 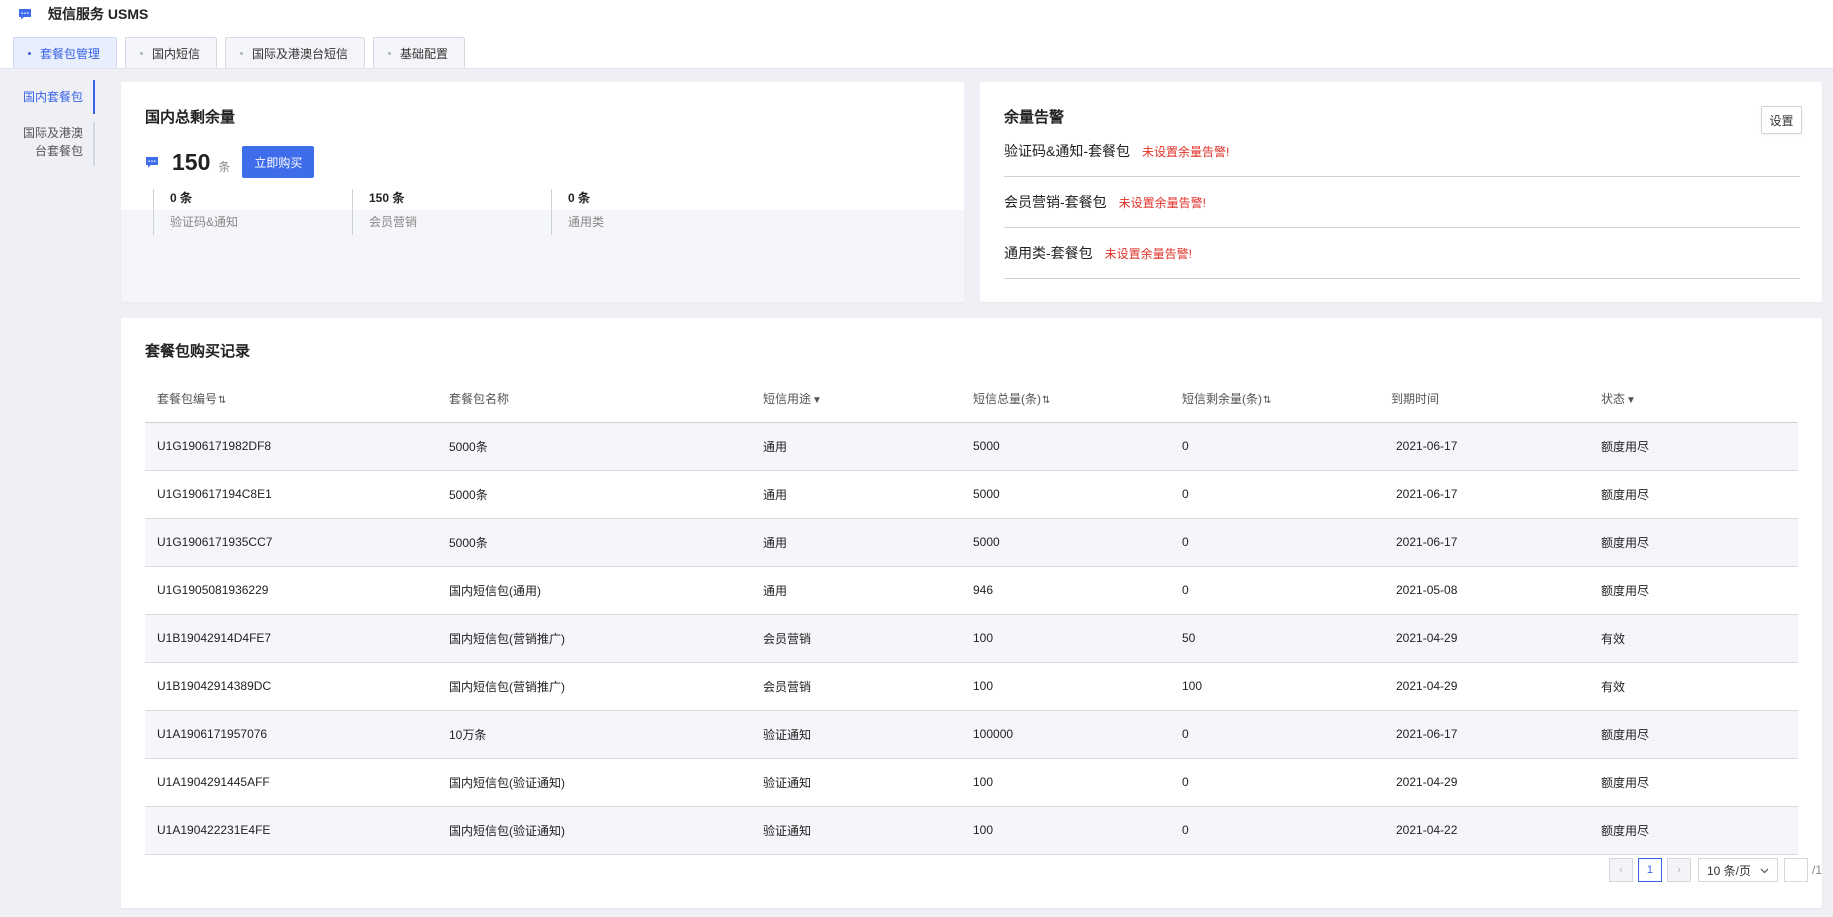 I want to click on cell-expiry: 2021-04-22, so click(x=1484, y=830).